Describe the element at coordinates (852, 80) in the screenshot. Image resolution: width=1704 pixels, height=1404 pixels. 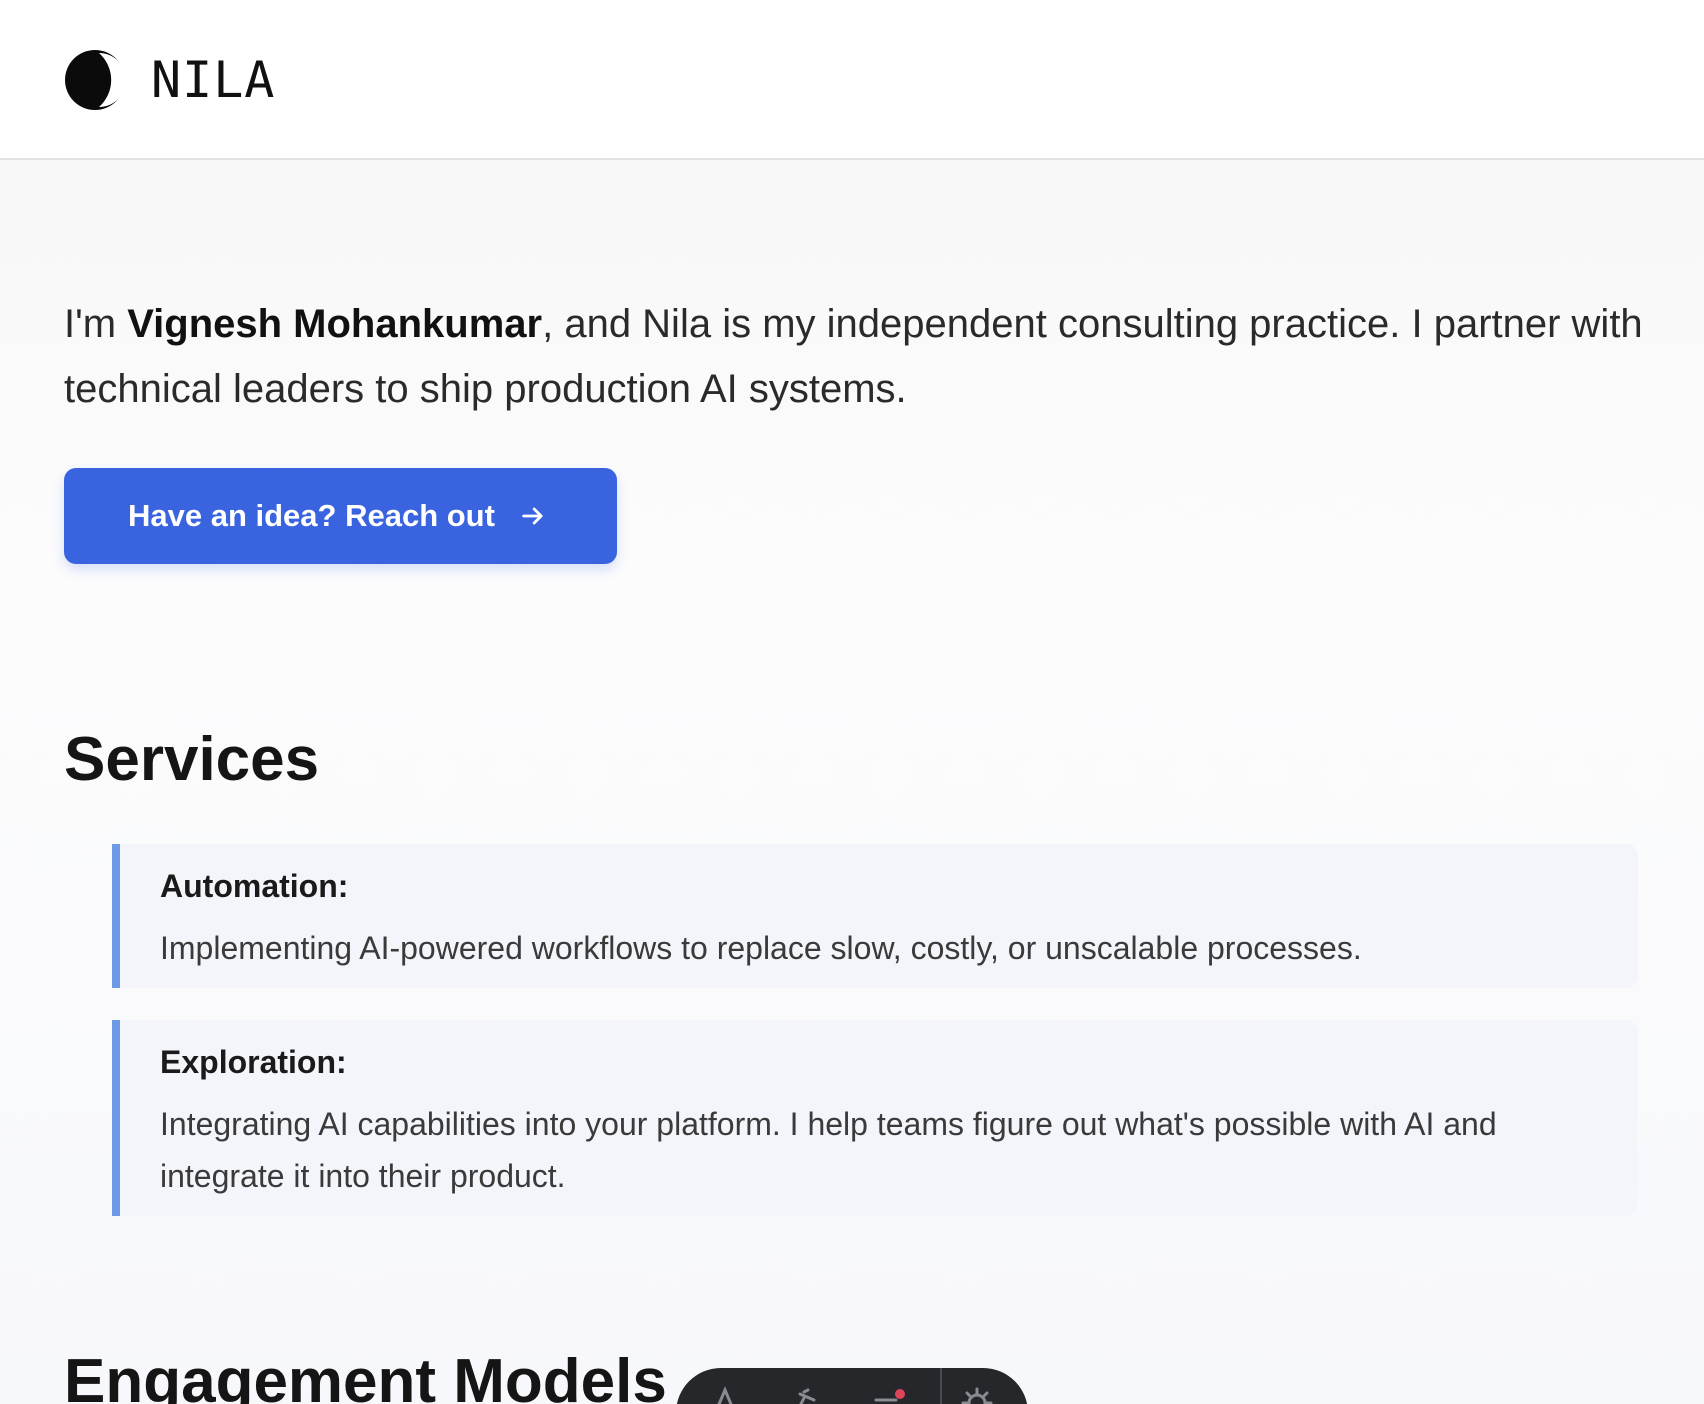
I see `site-header: NILA` at that location.